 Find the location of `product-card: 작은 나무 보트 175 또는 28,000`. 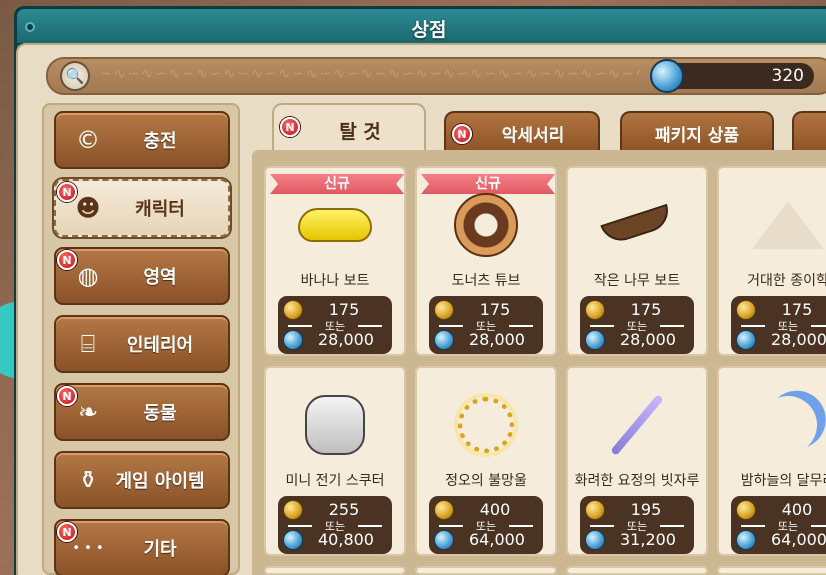

product-card: 작은 나무 보트 175 또는 28,000 is located at coordinates (637, 261).